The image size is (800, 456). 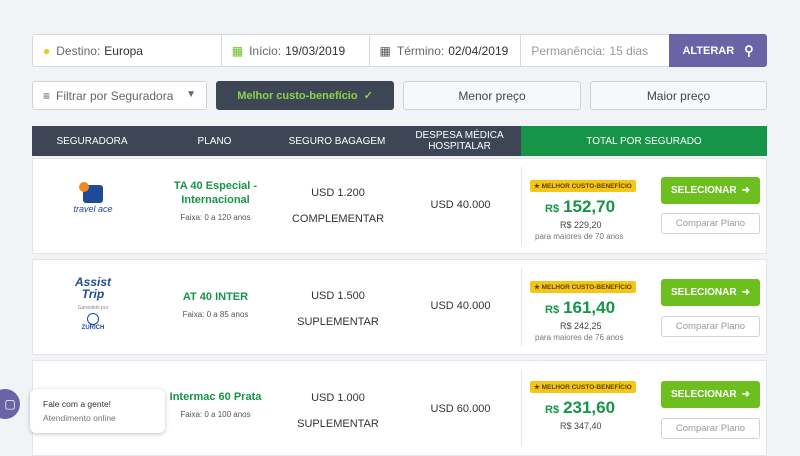 I want to click on baggage-cell: USD 1.200 COMPLEMENTAR, so click(x=338, y=206).